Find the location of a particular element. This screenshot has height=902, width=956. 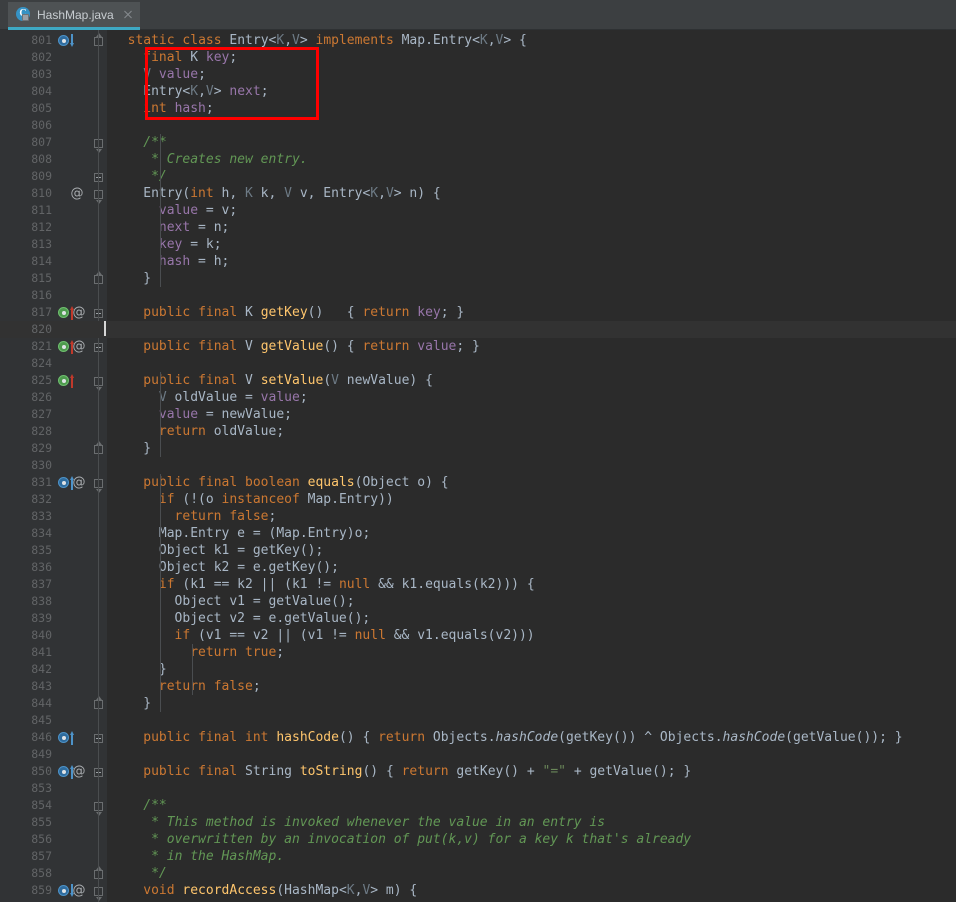

code-text: if (!(o instanceof Map.Entry)) is located at coordinates (276, 499).